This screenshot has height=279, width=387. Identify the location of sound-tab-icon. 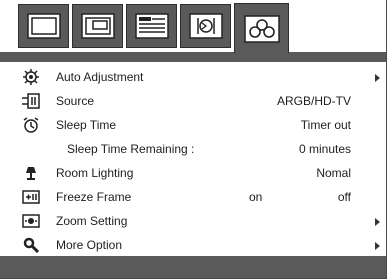
(205, 26).